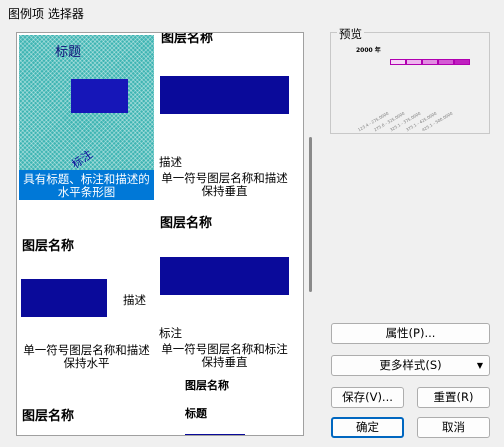  What do you see at coordinates (252, 13) in the screenshot?
I see `title-bar: 图例项 选择器` at bounding box center [252, 13].